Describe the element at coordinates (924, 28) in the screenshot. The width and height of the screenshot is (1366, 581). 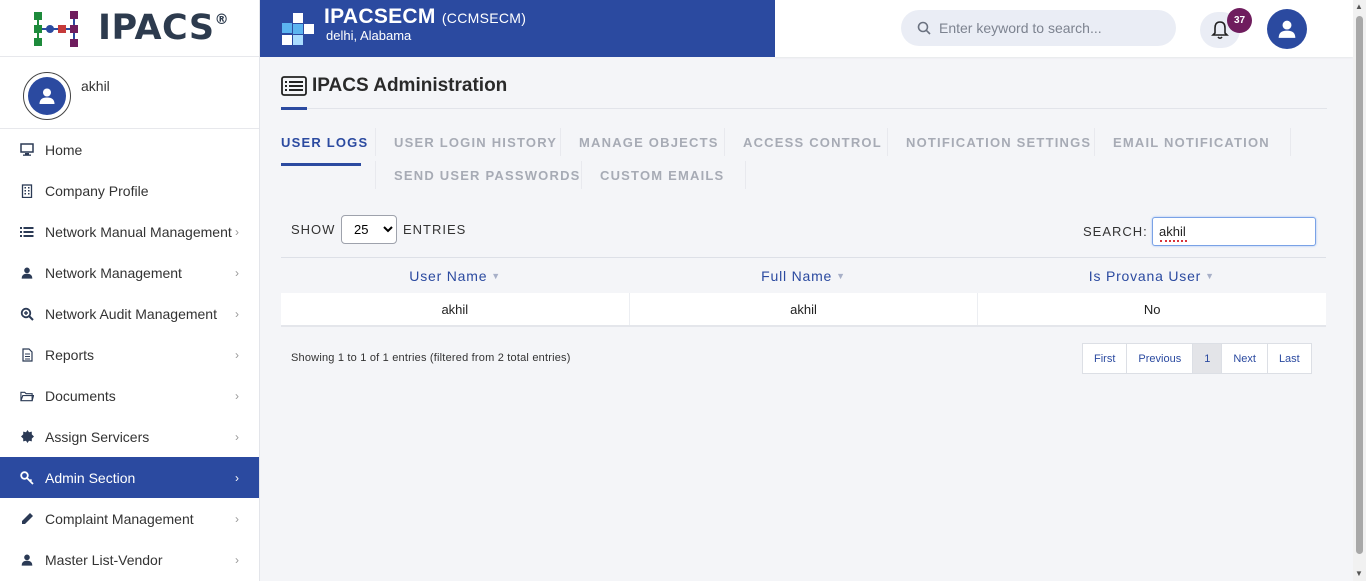
I see `search-icon` at that location.